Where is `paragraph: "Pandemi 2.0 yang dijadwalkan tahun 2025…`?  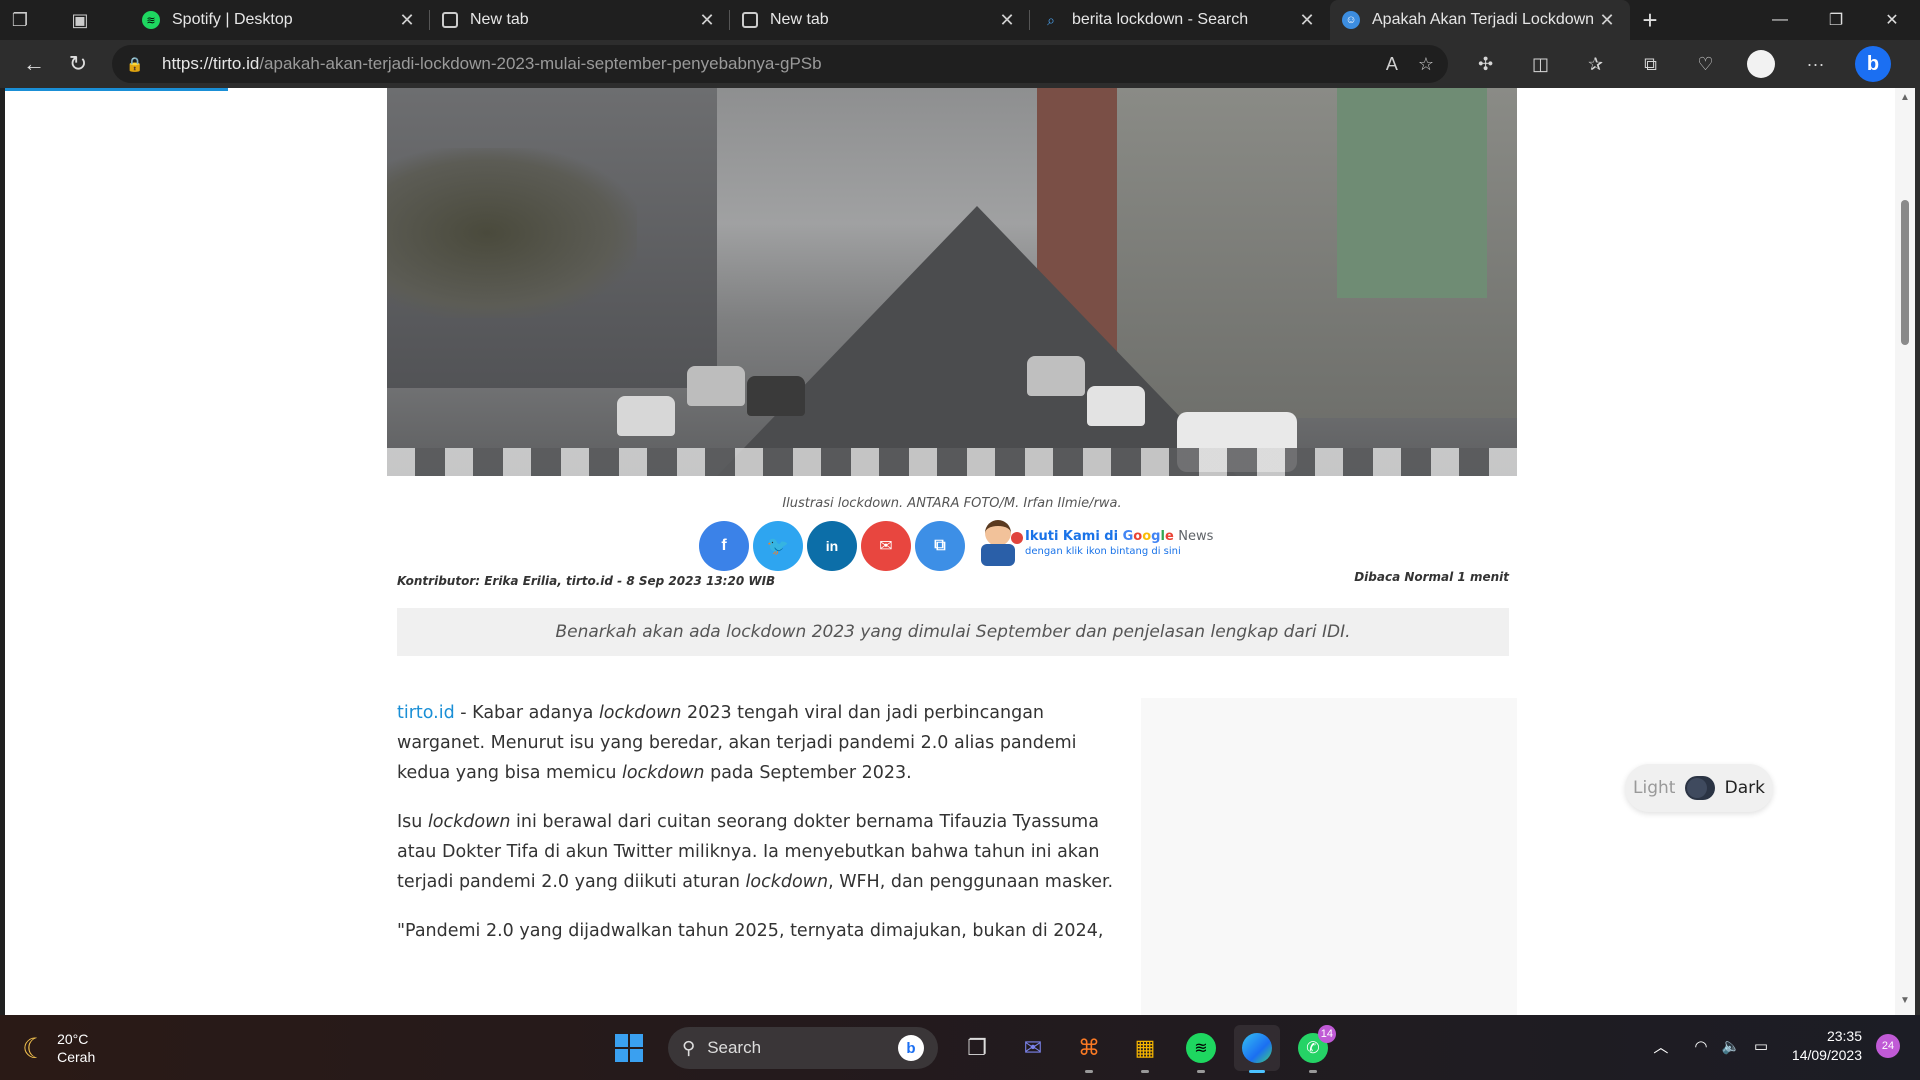 paragraph: "Pandemi 2.0 yang dijadwalkan tahun 2025… is located at coordinates (750, 931).